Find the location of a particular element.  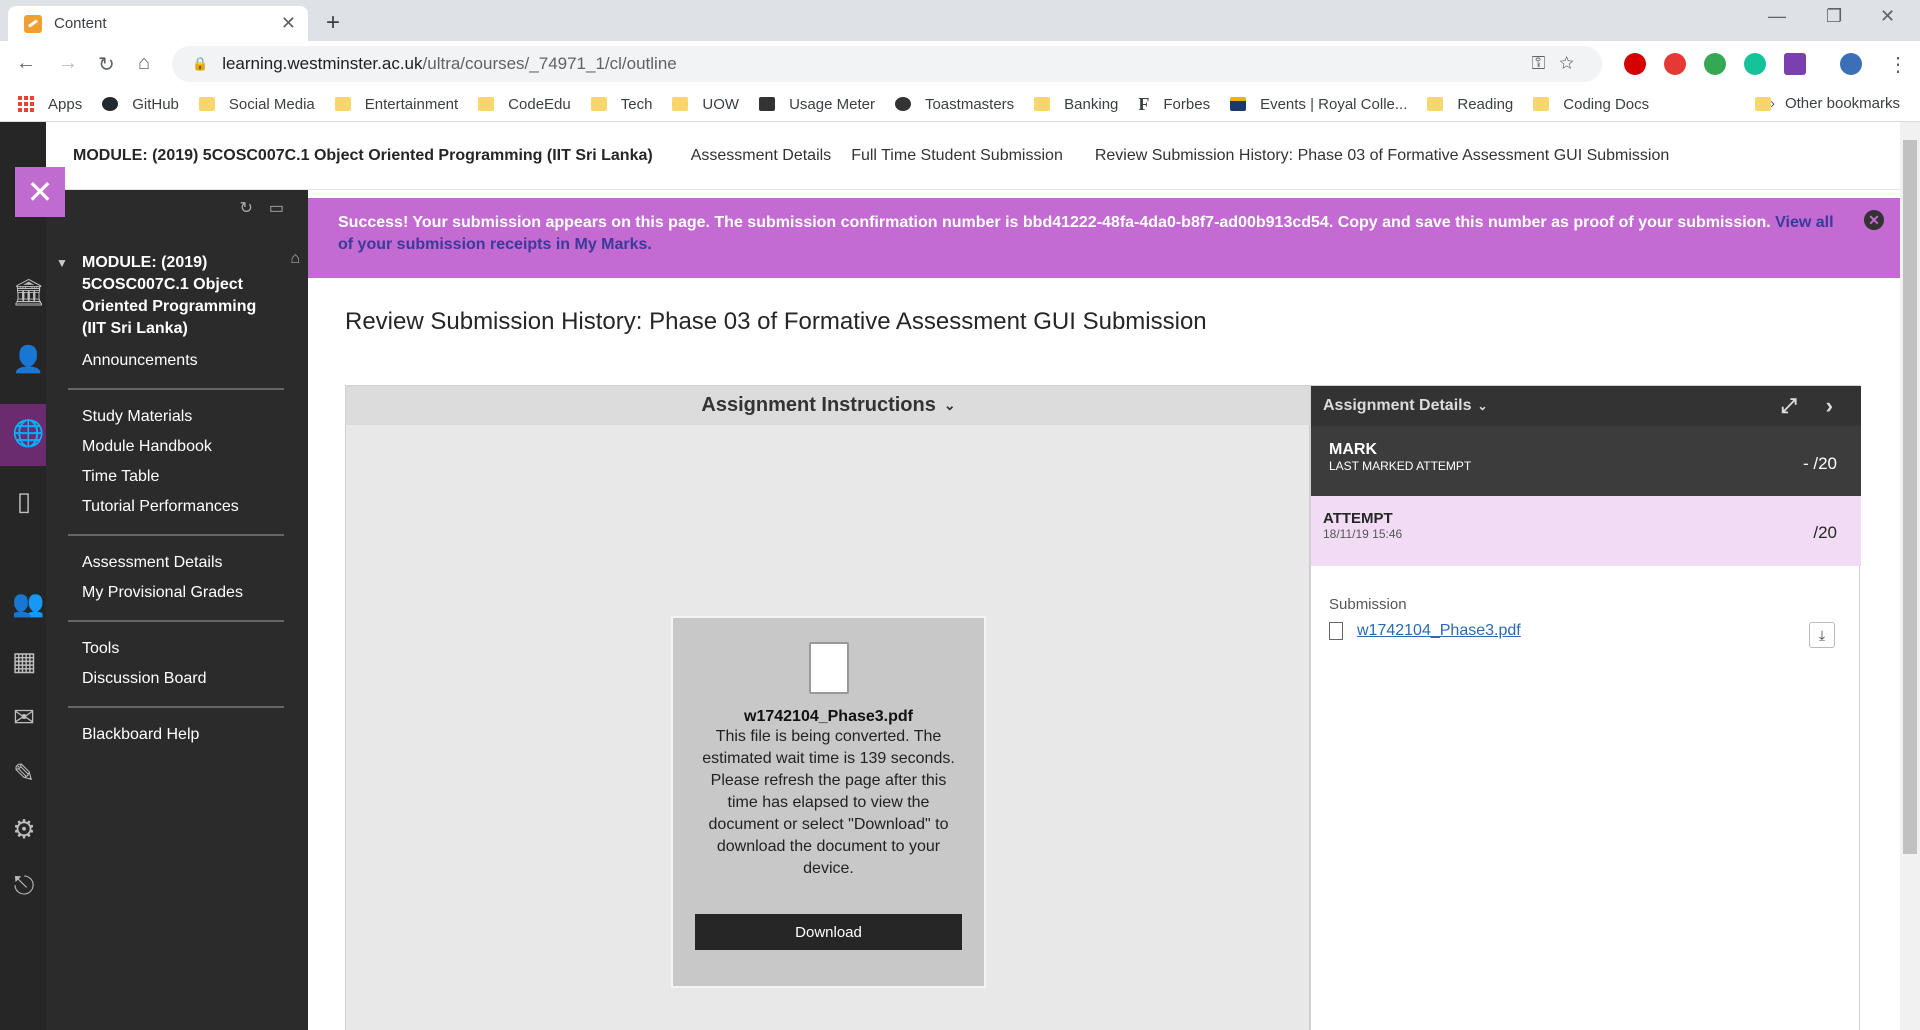

download-button: Download is located at coordinates (828, 932).